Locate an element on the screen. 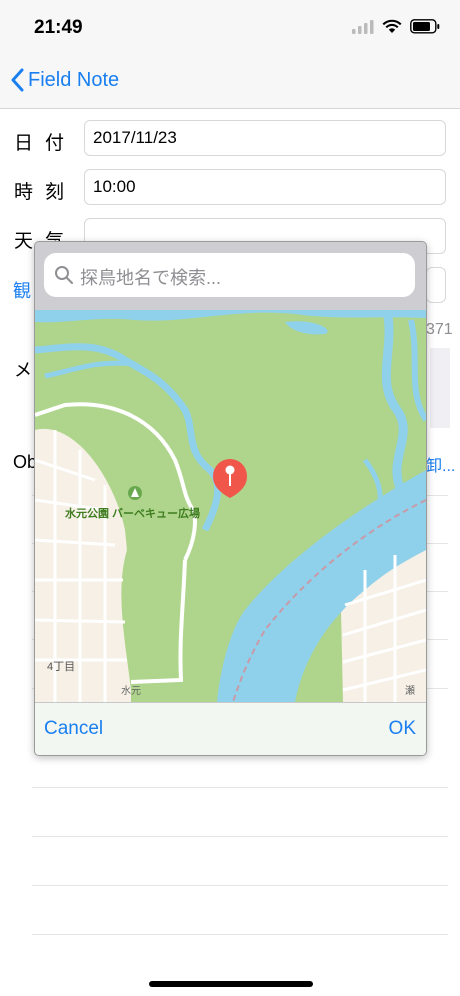 This screenshot has width=460, height=996. status-icons is located at coordinates (396, 26).